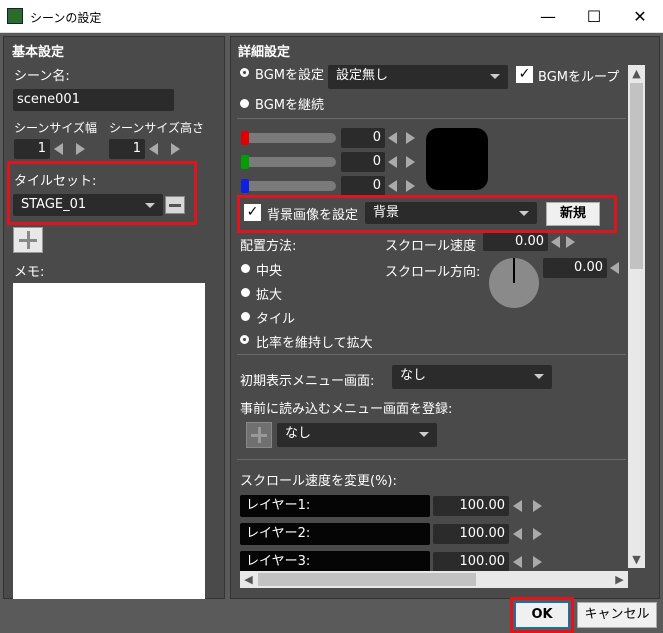 The image size is (663, 633). Describe the element at coordinates (268, 246) in the screenshot. I see `placement-label: 配置方法:` at that location.